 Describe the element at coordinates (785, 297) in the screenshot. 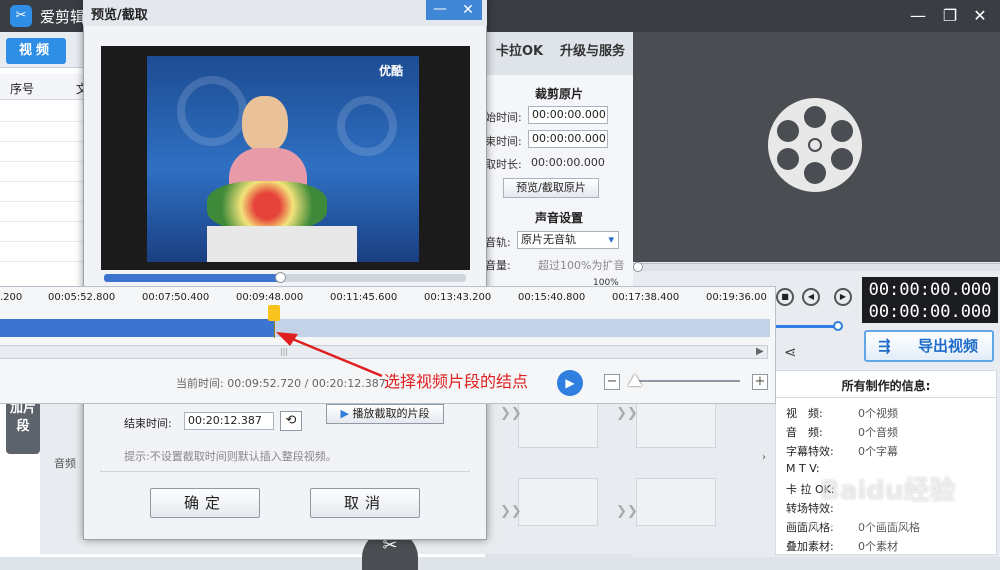

I see `stop-icon: ■` at that location.